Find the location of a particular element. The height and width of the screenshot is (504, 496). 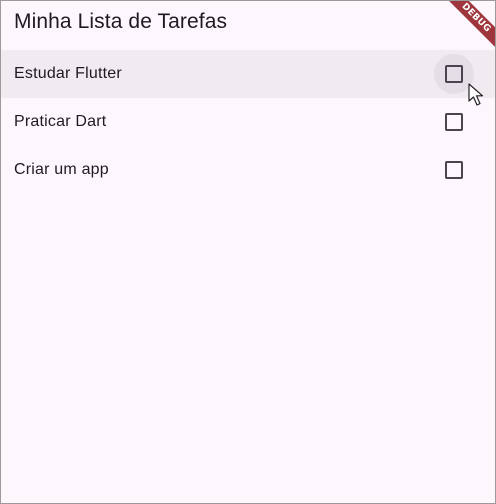

task-row-praticar-dart: Praticar Dart is located at coordinates (248, 122).